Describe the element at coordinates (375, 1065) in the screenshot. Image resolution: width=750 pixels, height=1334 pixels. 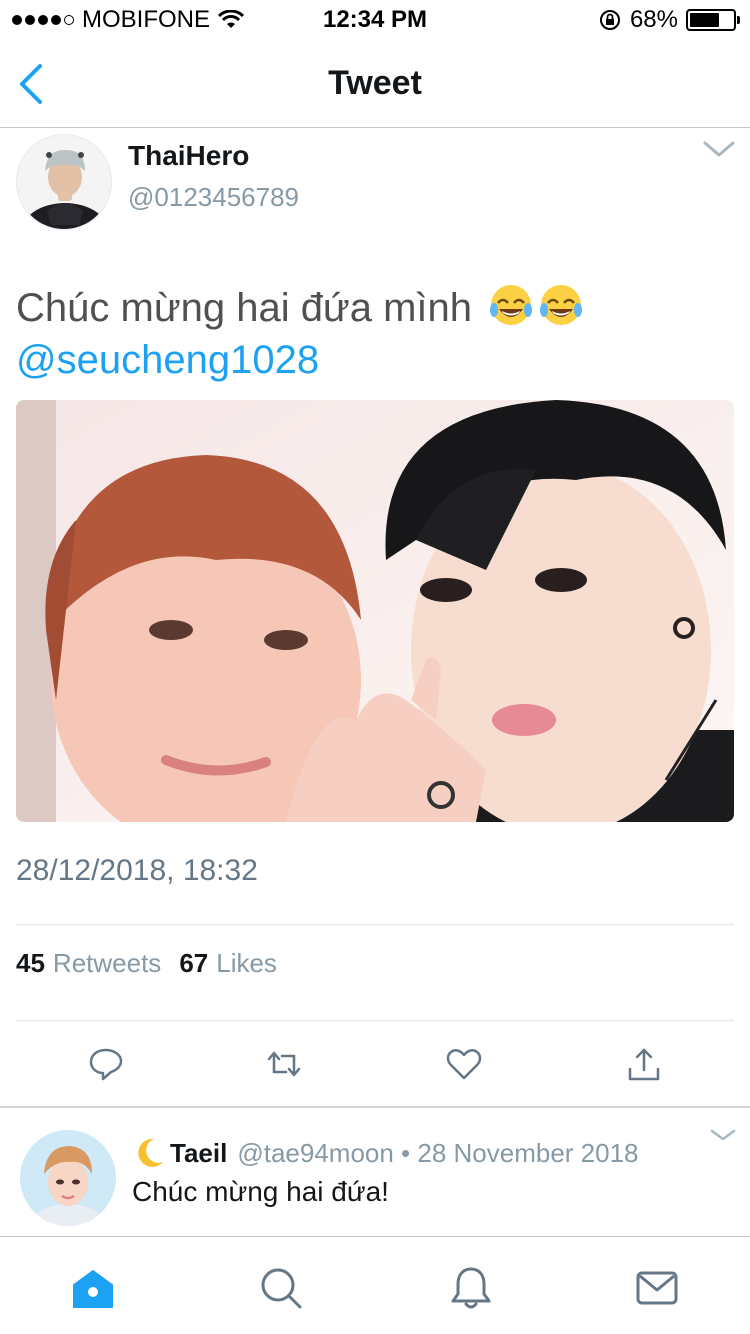
I see `tweet-actions` at that location.